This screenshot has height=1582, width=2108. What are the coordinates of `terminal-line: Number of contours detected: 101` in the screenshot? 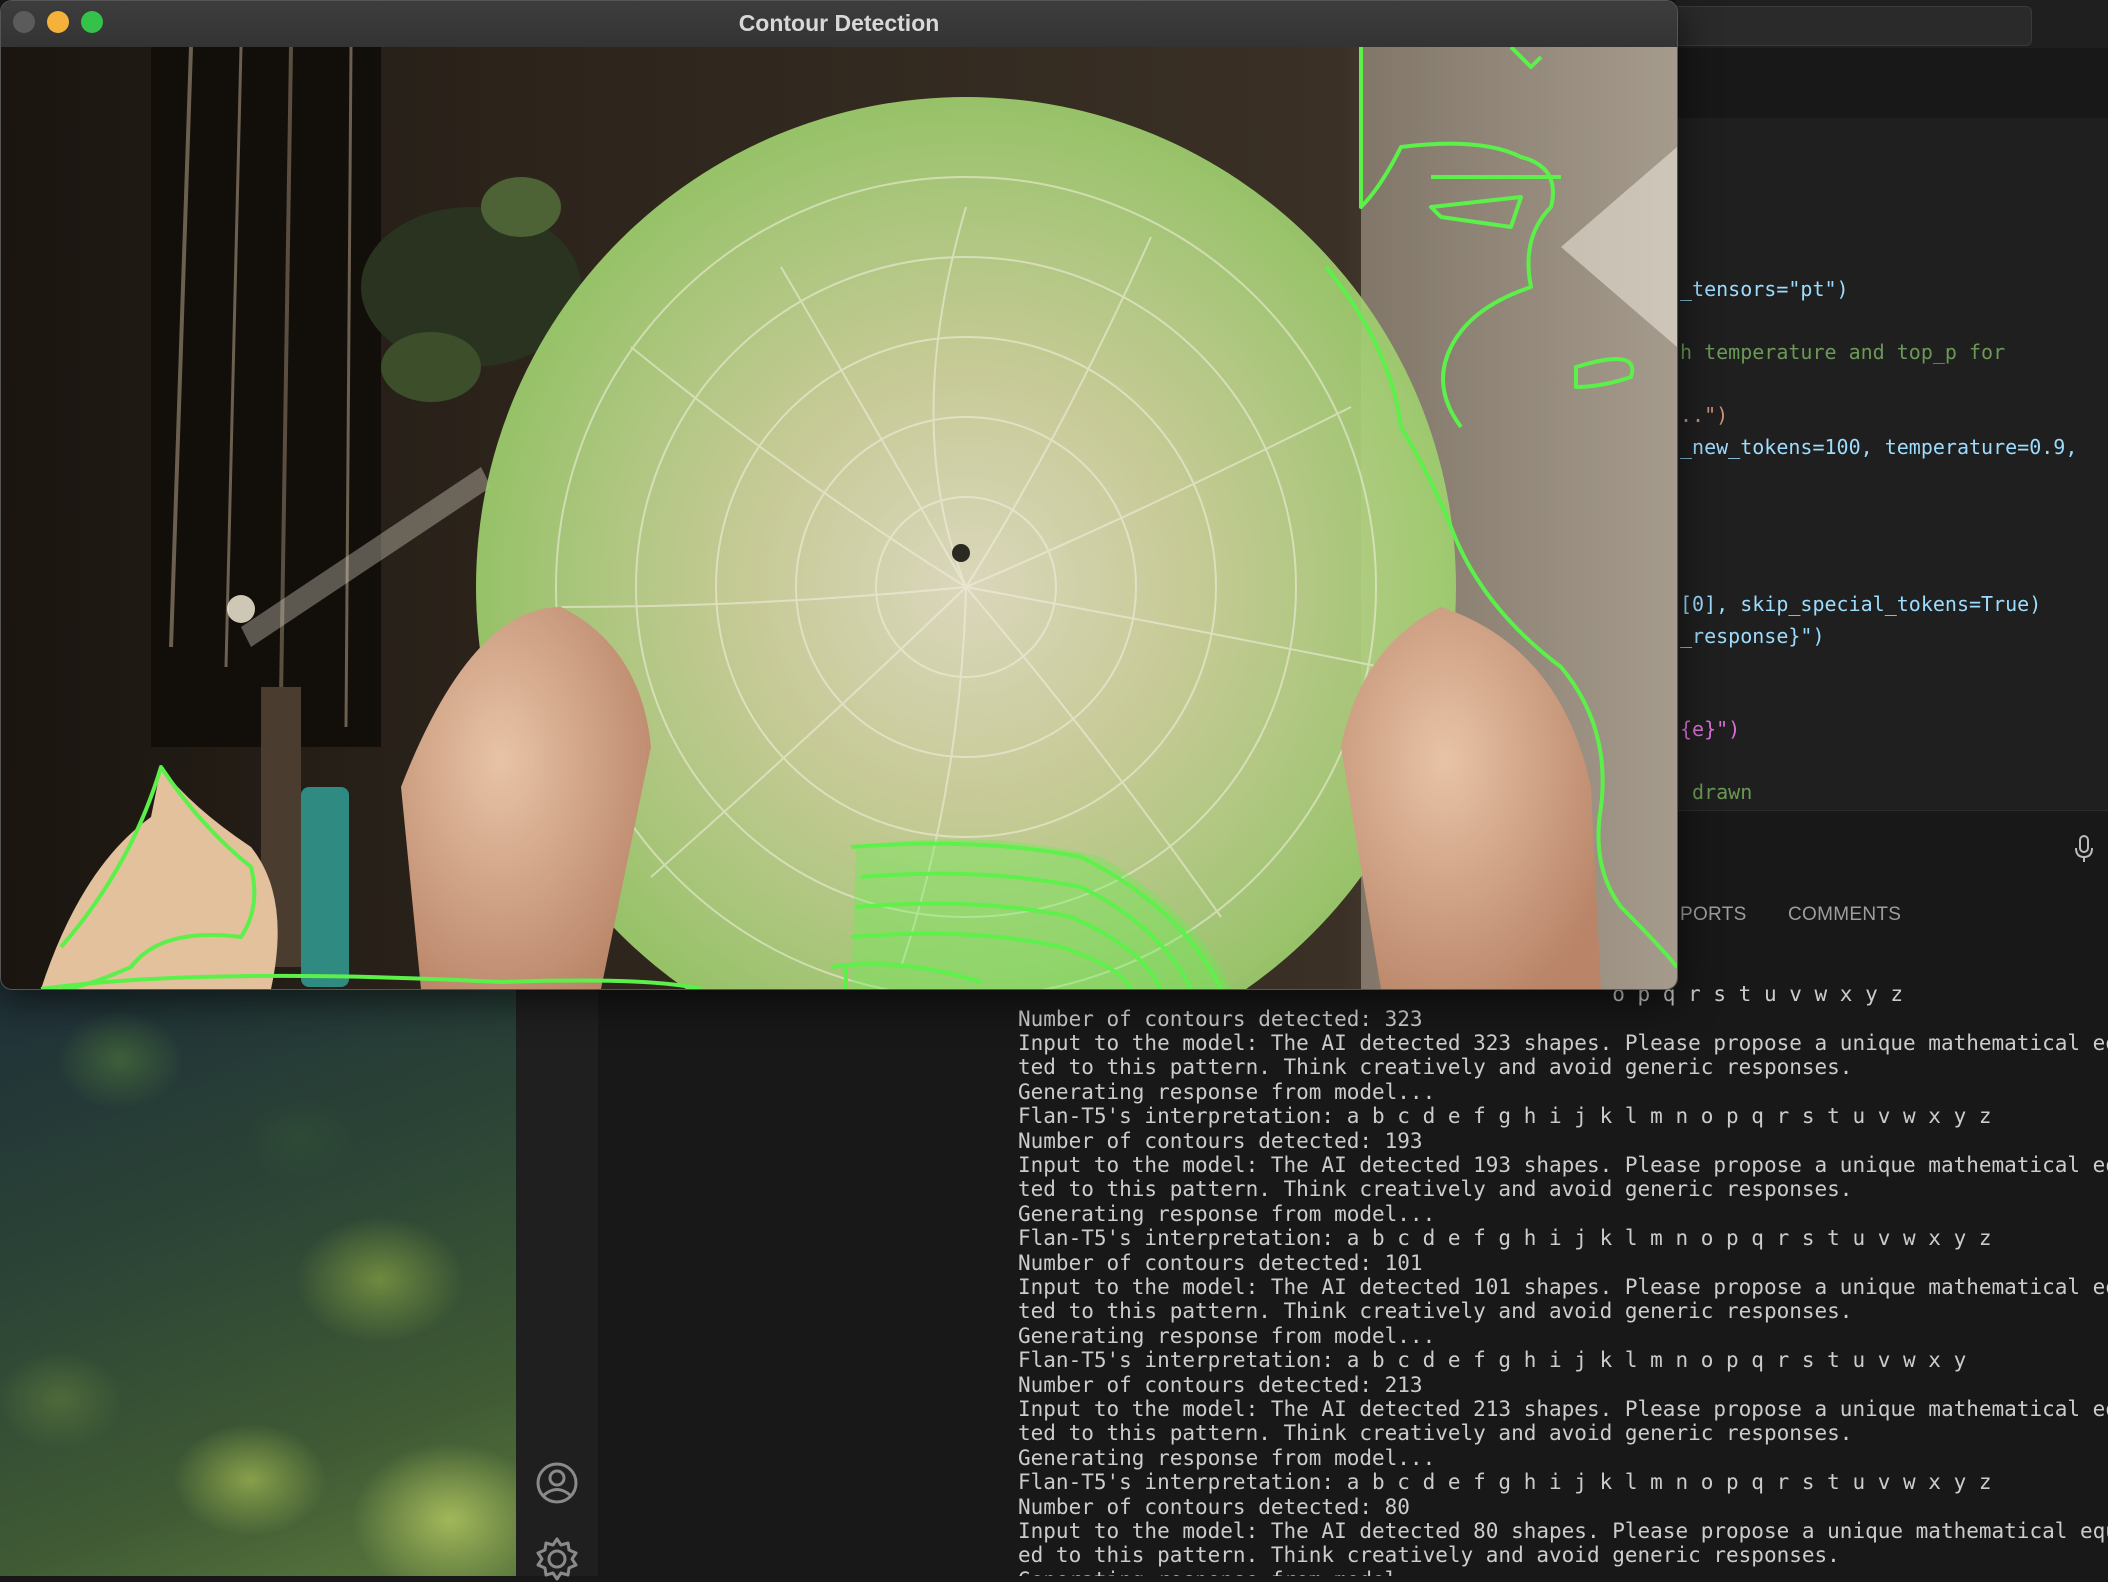 It's located at (1220, 1263).